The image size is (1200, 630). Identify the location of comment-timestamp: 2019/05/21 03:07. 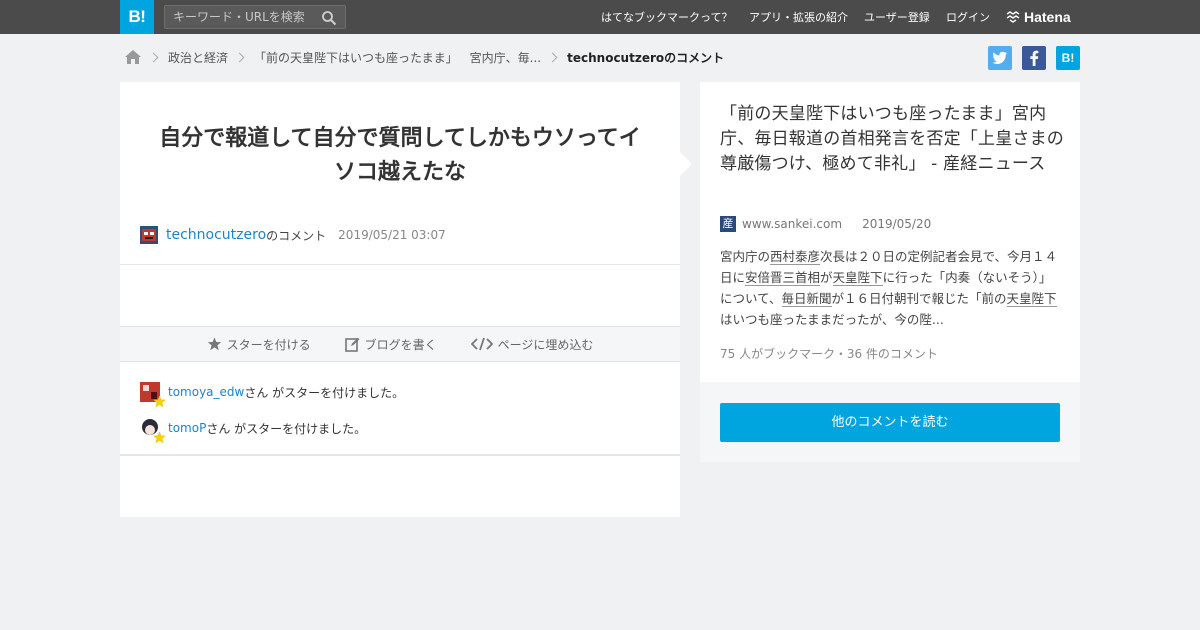
(392, 235).